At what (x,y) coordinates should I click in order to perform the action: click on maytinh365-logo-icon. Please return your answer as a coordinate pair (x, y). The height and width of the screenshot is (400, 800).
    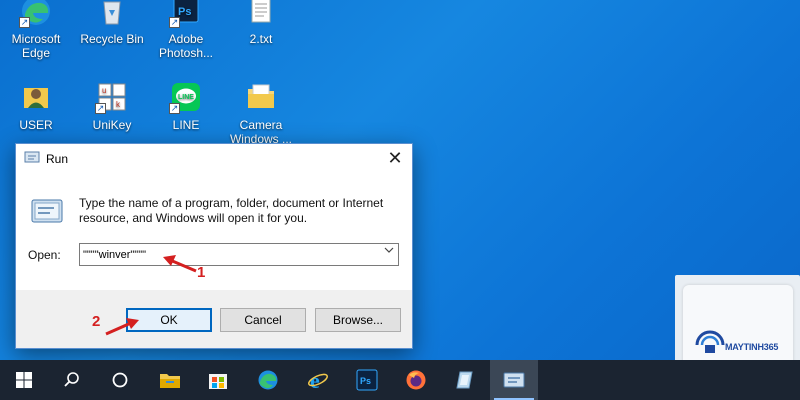
    Looking at the image, I should click on (710, 341).